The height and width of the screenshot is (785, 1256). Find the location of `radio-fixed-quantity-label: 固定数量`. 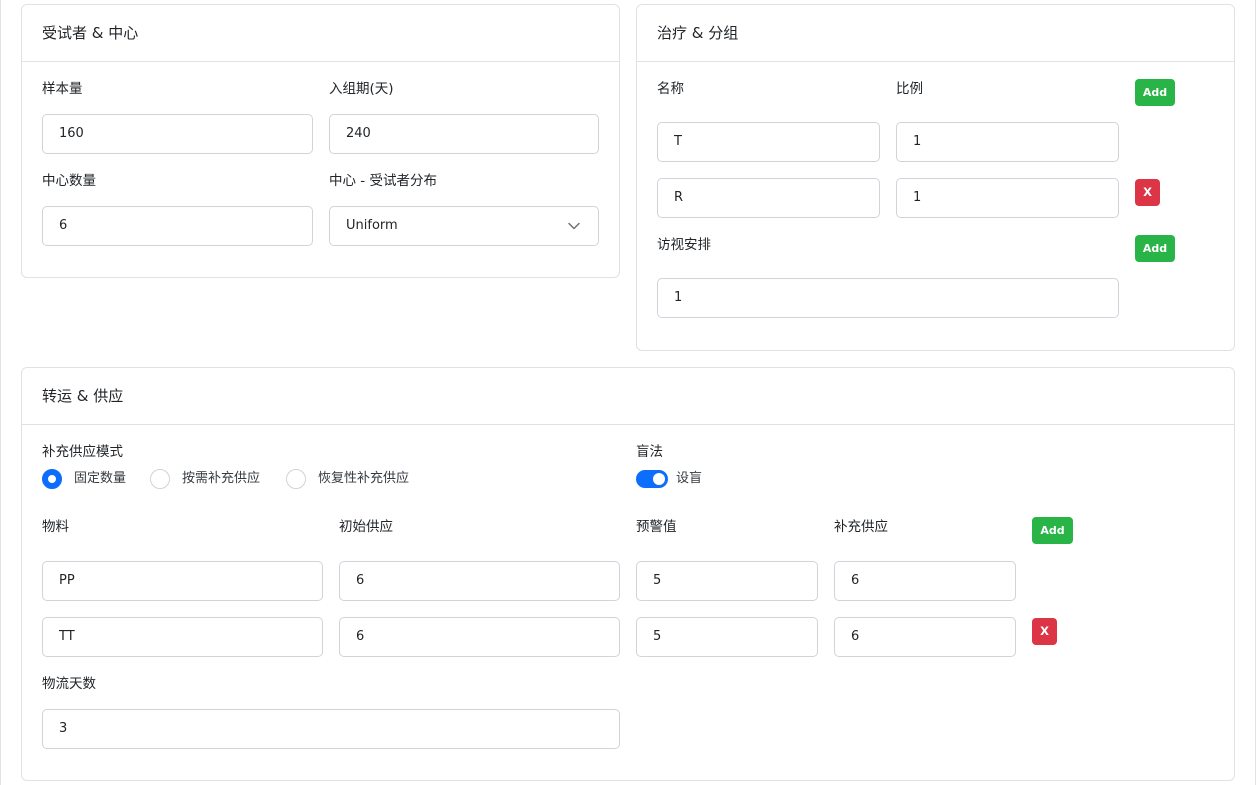

radio-fixed-quantity-label: 固定数量 is located at coordinates (100, 478).